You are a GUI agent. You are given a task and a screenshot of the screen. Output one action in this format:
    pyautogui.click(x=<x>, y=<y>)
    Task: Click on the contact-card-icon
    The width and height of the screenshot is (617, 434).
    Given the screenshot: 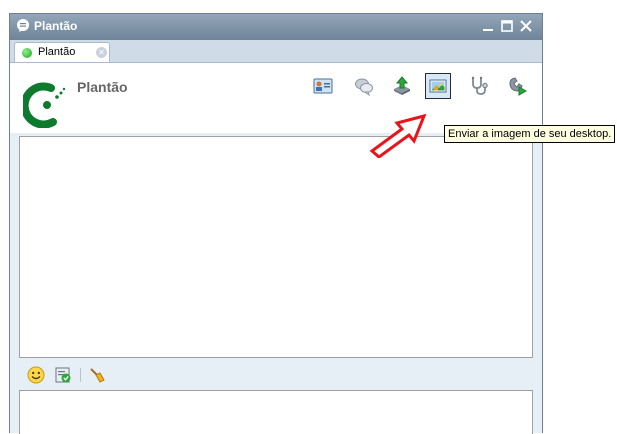 What is the action you would take?
    pyautogui.click(x=323, y=86)
    